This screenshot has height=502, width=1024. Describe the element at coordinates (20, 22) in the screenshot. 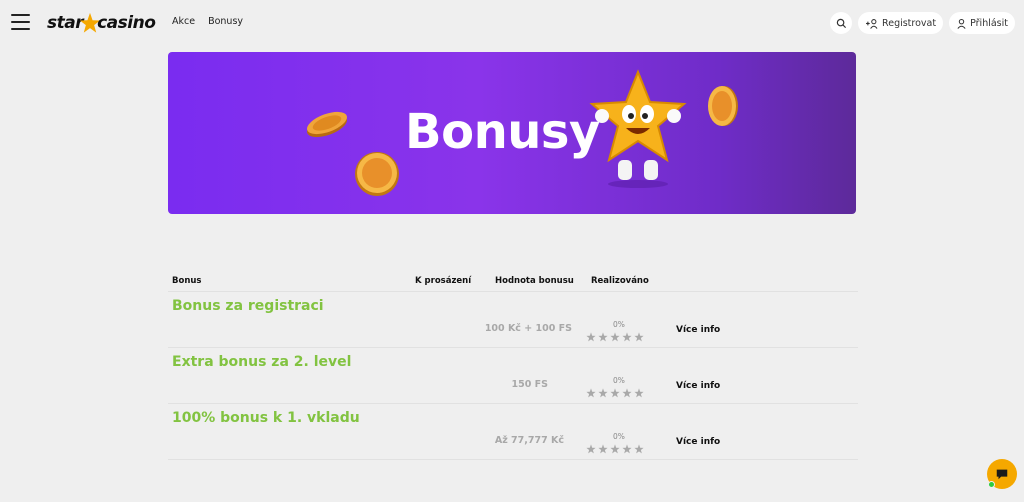

I see `menu-icon` at that location.